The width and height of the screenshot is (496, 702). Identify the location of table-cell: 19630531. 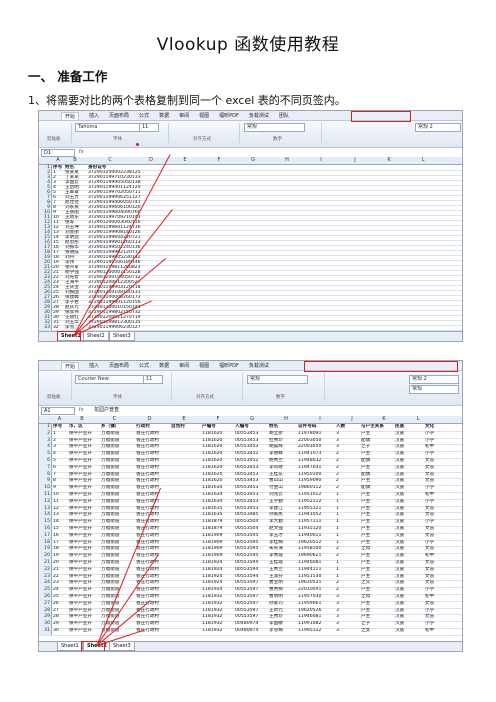
(316, 583).